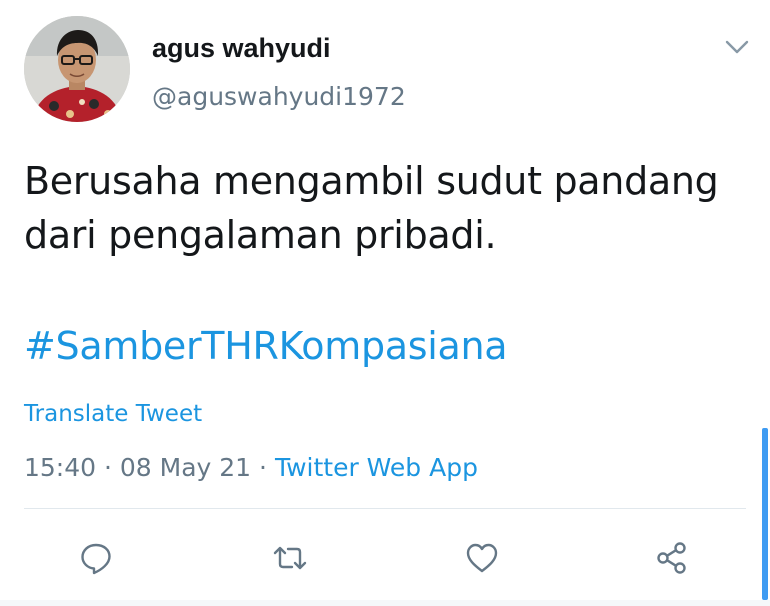 The image size is (770, 606). I want to click on reply-icon, so click(96, 559).